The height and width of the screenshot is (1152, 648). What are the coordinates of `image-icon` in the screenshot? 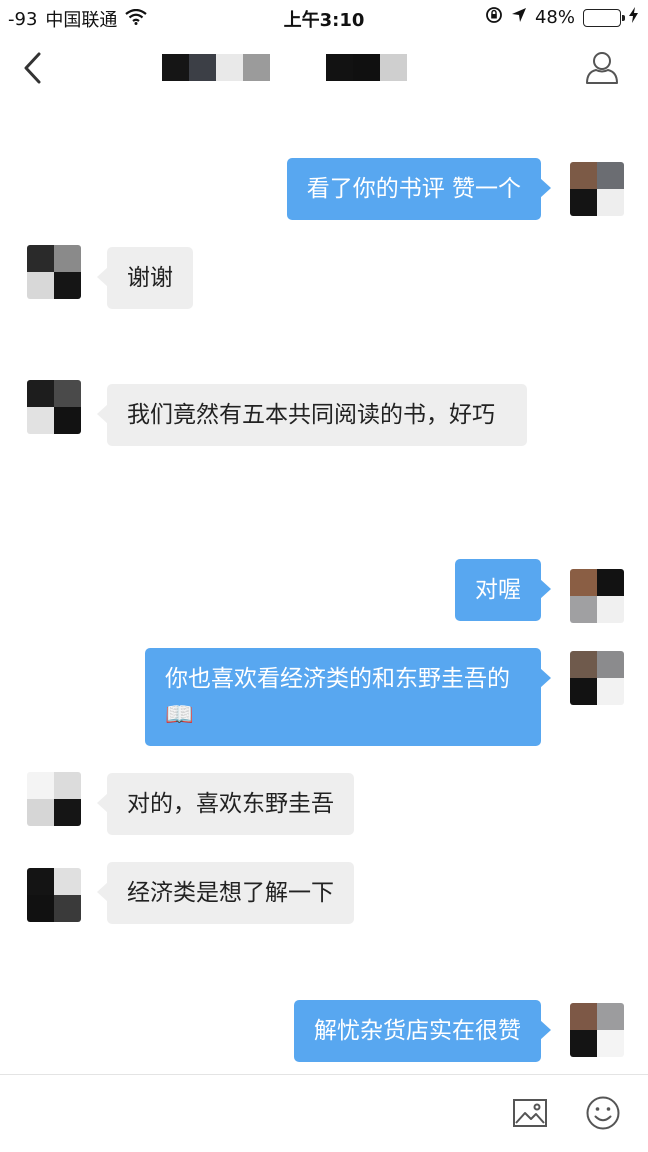 It's located at (530, 1113).